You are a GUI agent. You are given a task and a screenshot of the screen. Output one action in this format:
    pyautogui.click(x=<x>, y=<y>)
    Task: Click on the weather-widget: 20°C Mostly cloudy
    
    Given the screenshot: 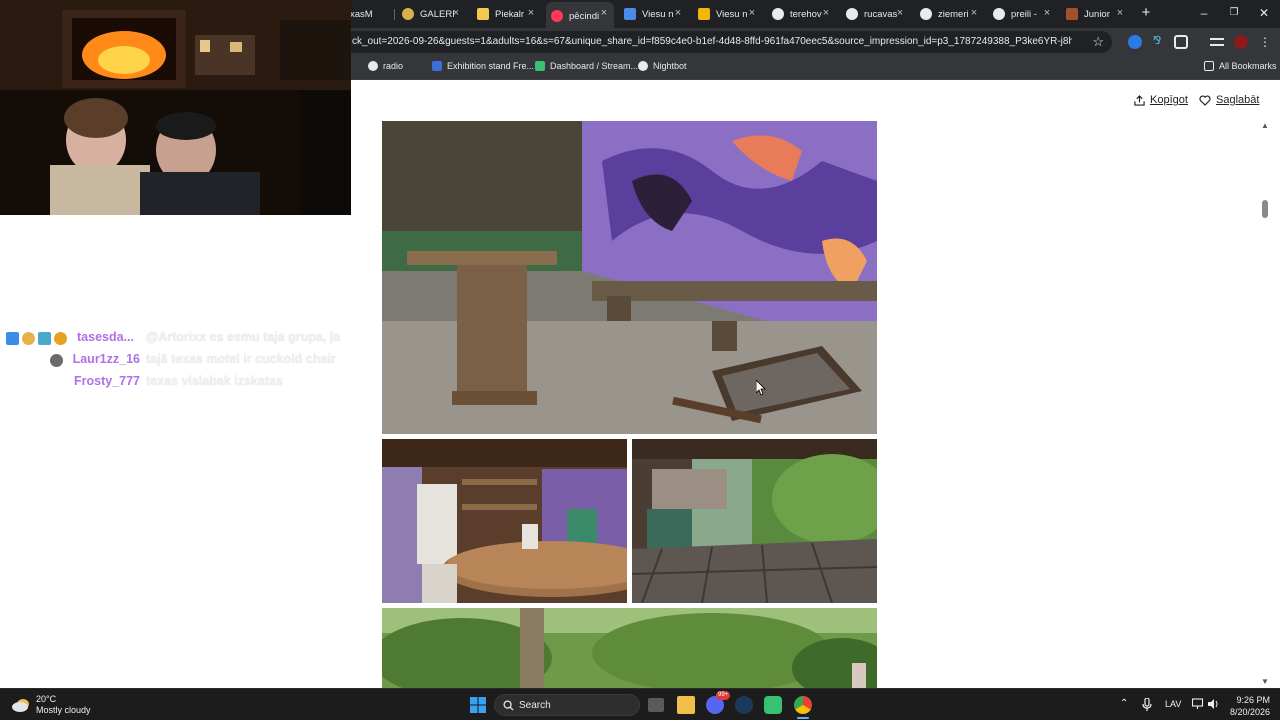 What is the action you would take?
    pyautogui.click(x=51, y=705)
    